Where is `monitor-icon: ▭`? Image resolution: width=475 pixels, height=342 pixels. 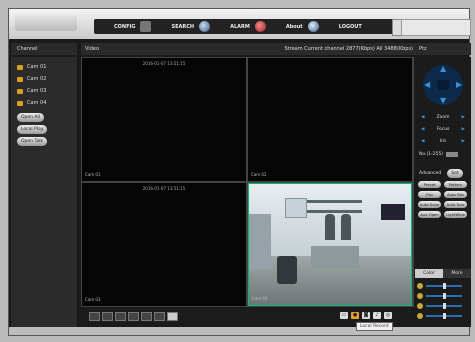
monitor-icon: ▭ is located at coordinates (344, 315).